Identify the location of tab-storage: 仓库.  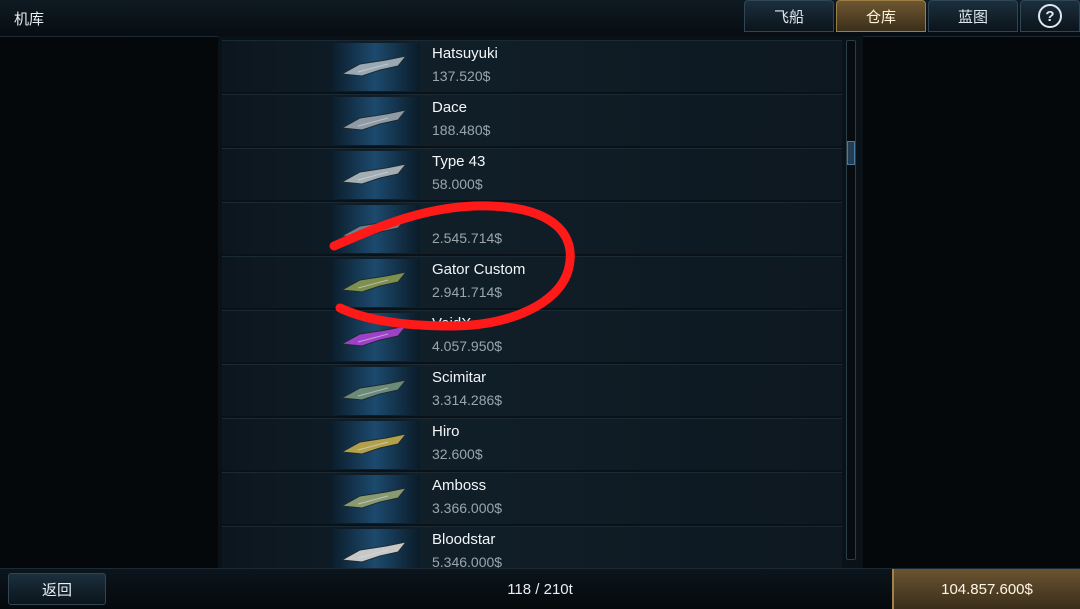
(881, 16).